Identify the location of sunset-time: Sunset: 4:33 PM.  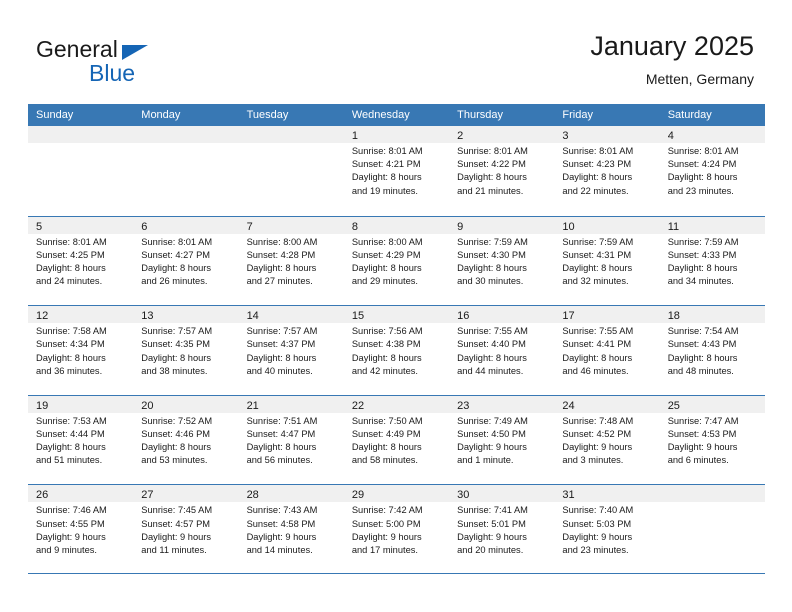
(702, 254).